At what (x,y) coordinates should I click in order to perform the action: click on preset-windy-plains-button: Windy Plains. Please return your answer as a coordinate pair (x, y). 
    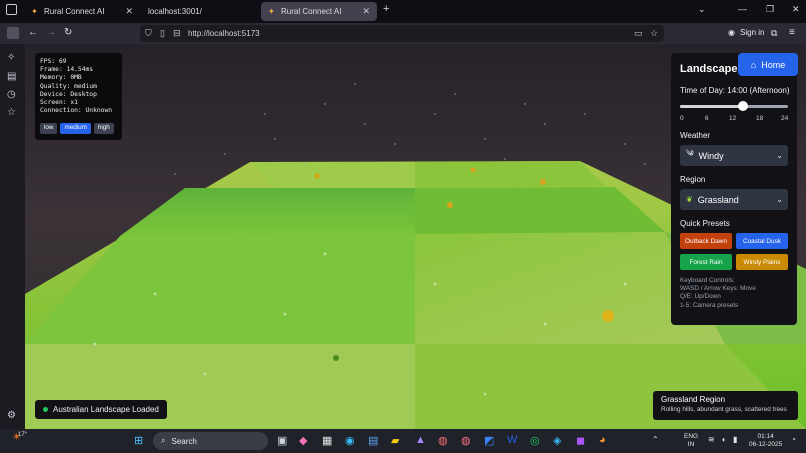
    Looking at the image, I should click on (762, 262).